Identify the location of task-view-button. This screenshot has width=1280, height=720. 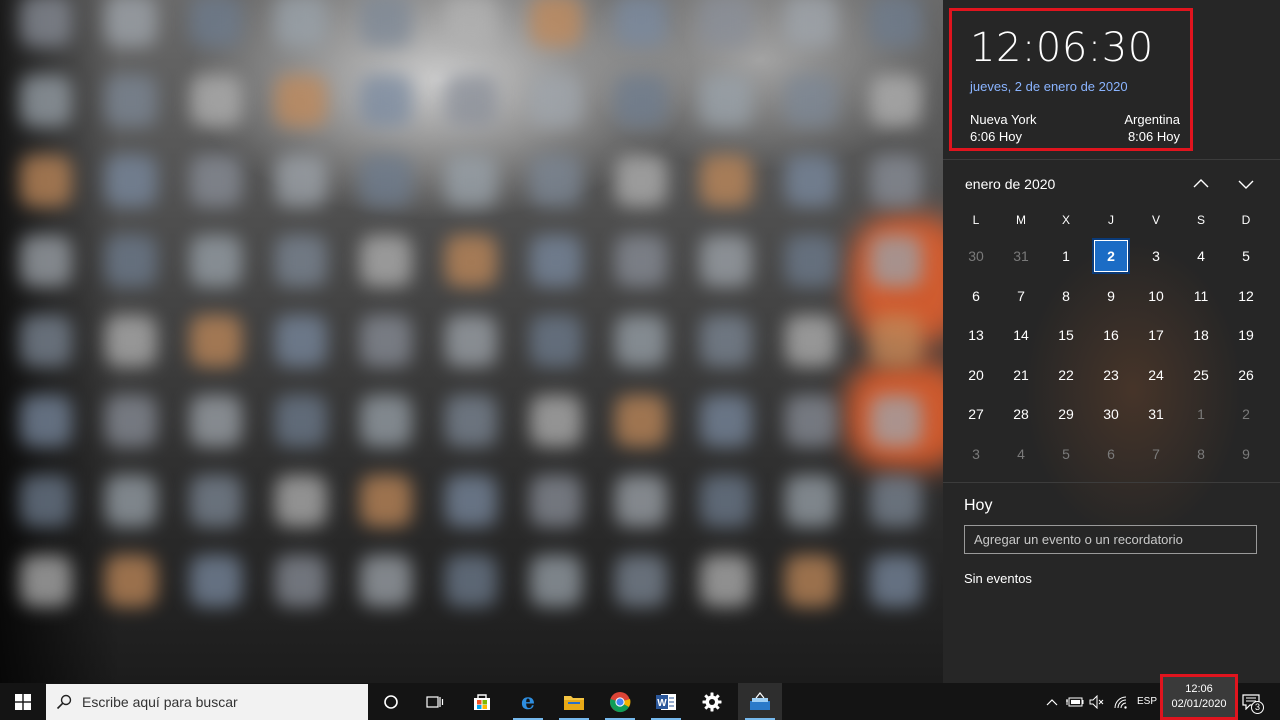
(435, 701).